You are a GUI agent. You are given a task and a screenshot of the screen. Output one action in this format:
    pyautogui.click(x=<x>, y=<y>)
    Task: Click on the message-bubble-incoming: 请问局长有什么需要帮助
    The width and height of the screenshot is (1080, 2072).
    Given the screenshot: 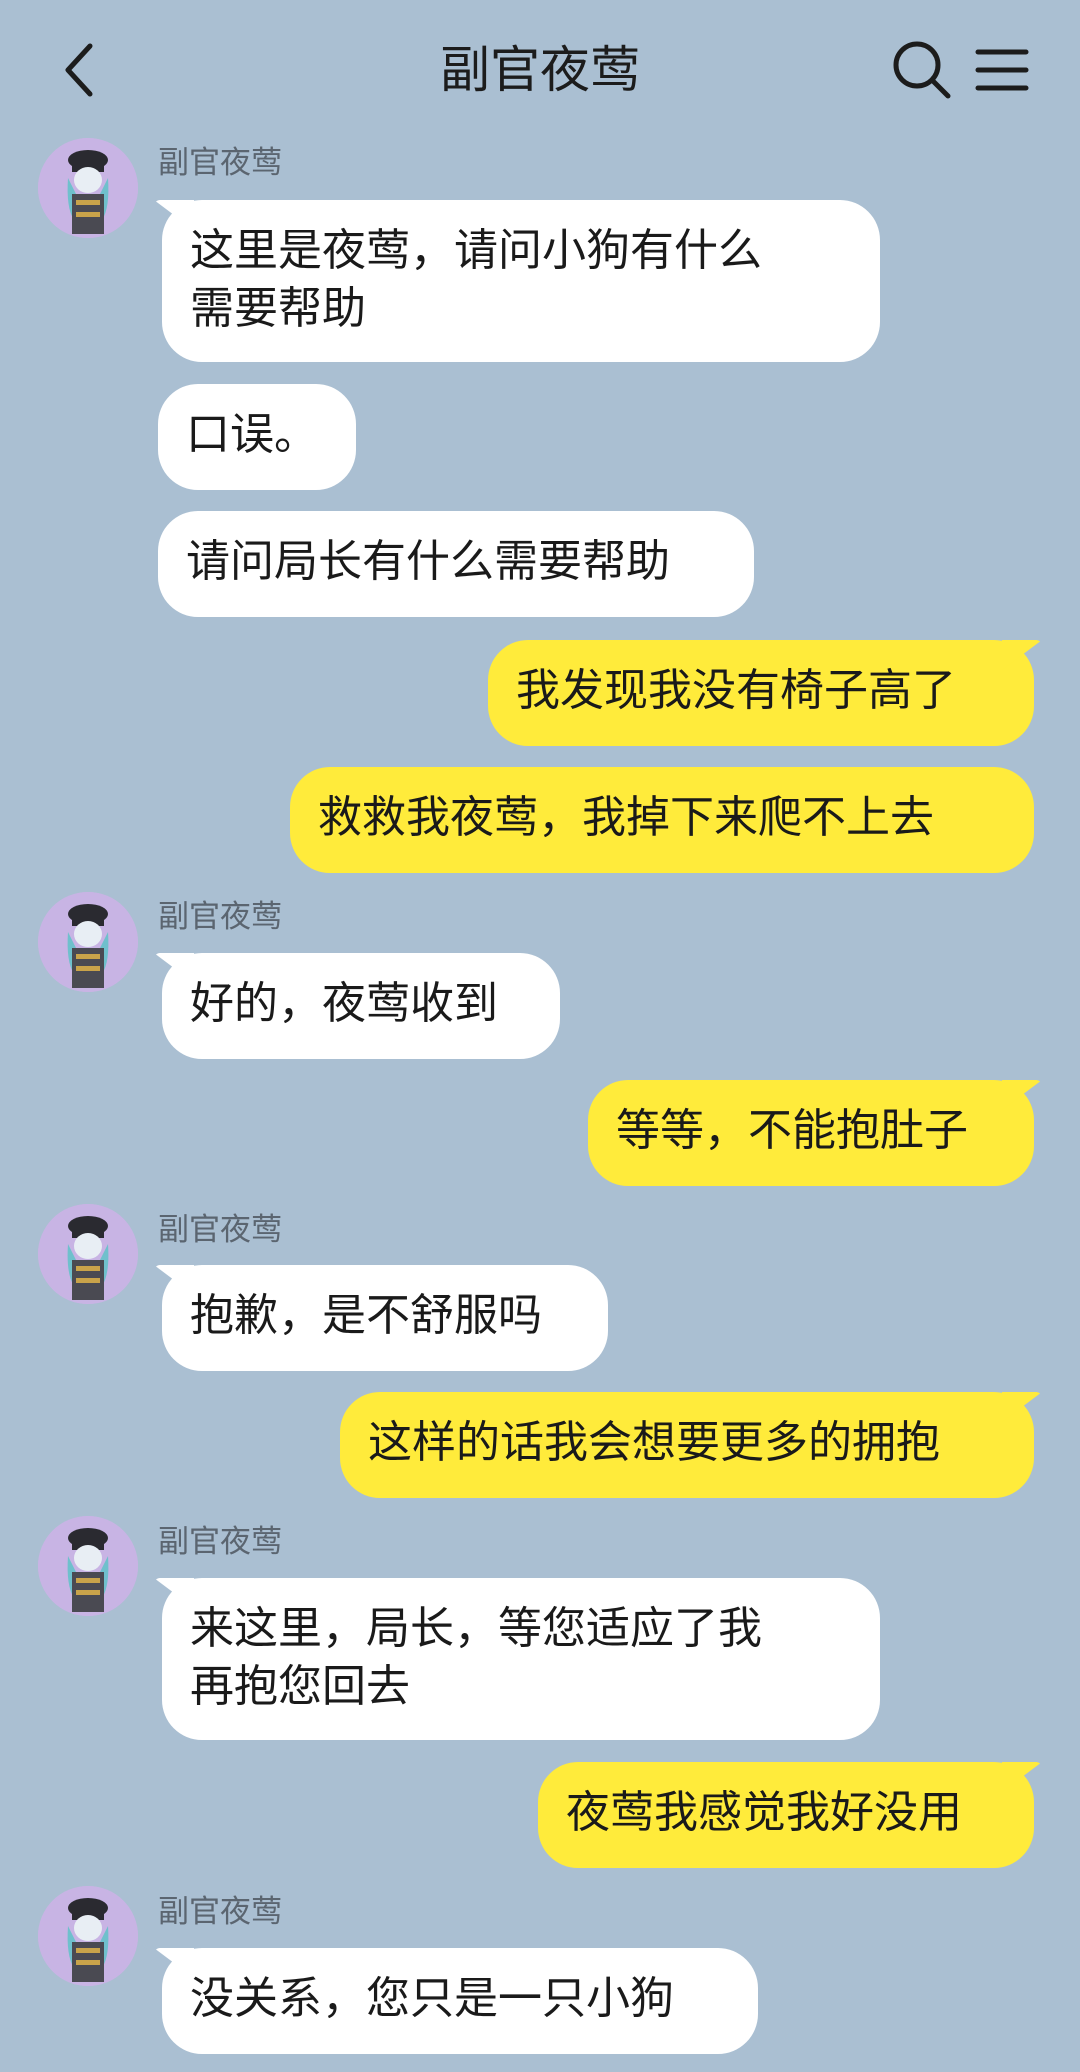 What is the action you would take?
    pyautogui.click(x=456, y=564)
    